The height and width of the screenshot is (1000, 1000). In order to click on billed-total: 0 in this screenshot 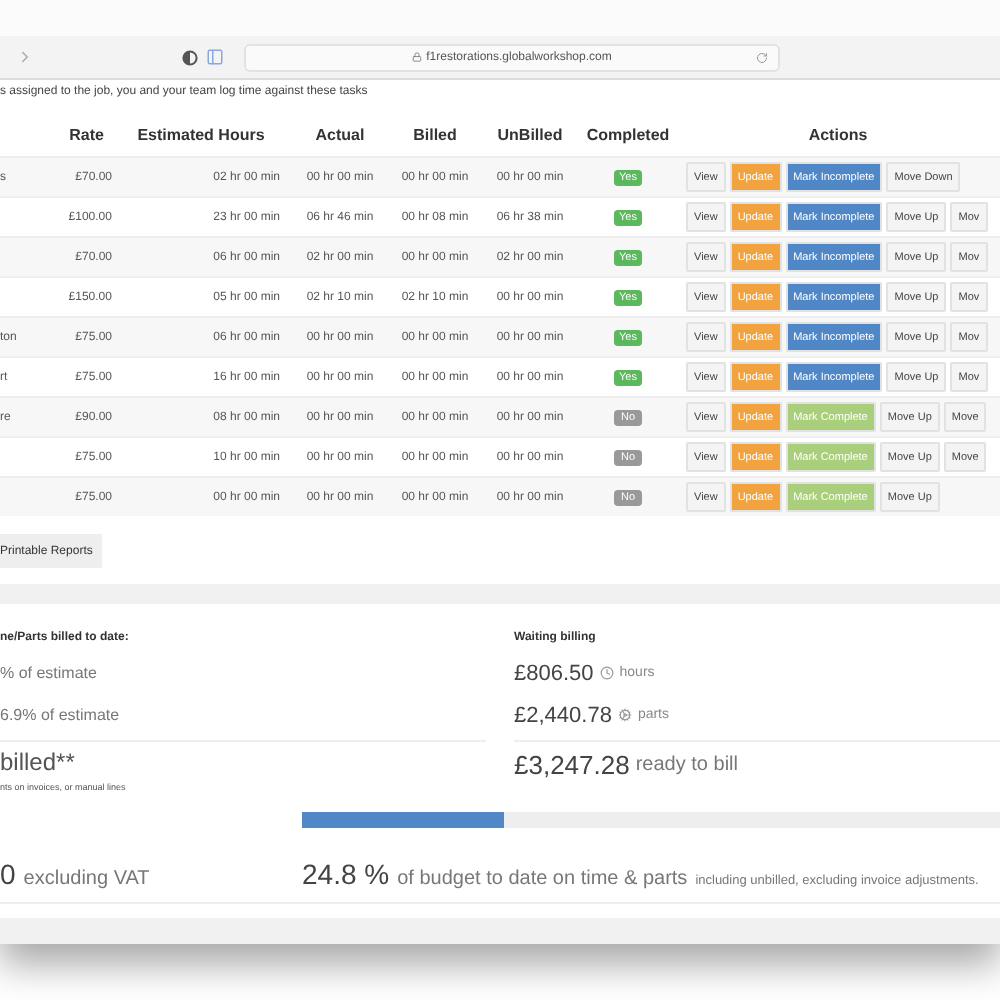, I will do `click(8, 874)`.